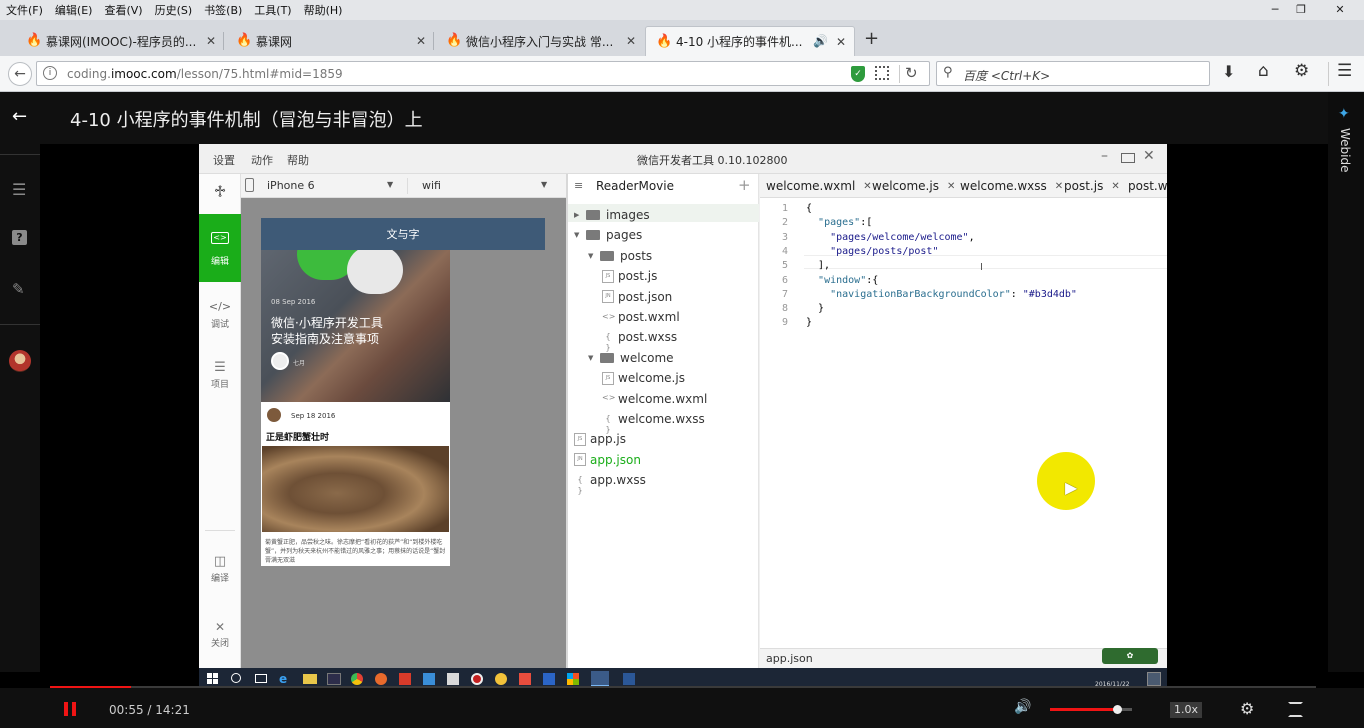 The height and width of the screenshot is (728, 1364). What do you see at coordinates (1118, 709) in the screenshot?
I see `volume-knob` at bounding box center [1118, 709].